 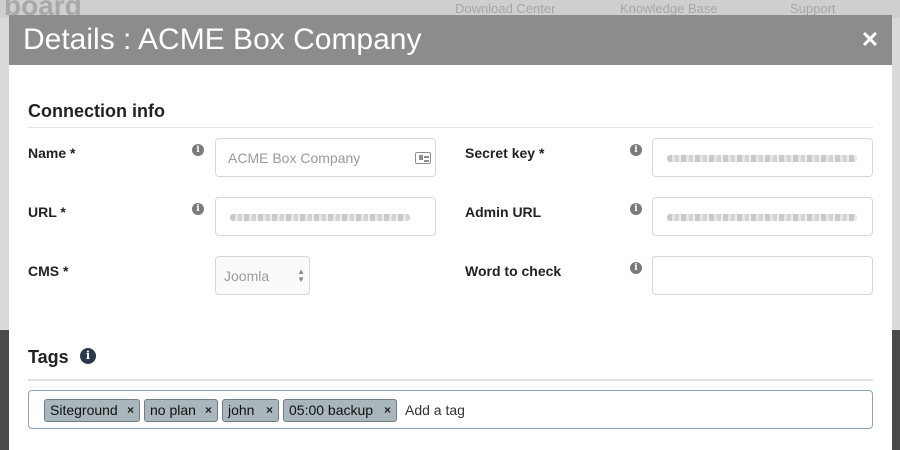 What do you see at coordinates (320, 217) in the screenshot?
I see `blurred-url-value` at bounding box center [320, 217].